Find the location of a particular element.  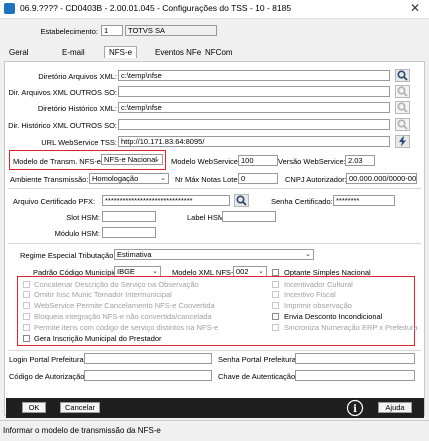

close-icon: ✕ is located at coordinates (415, 8).